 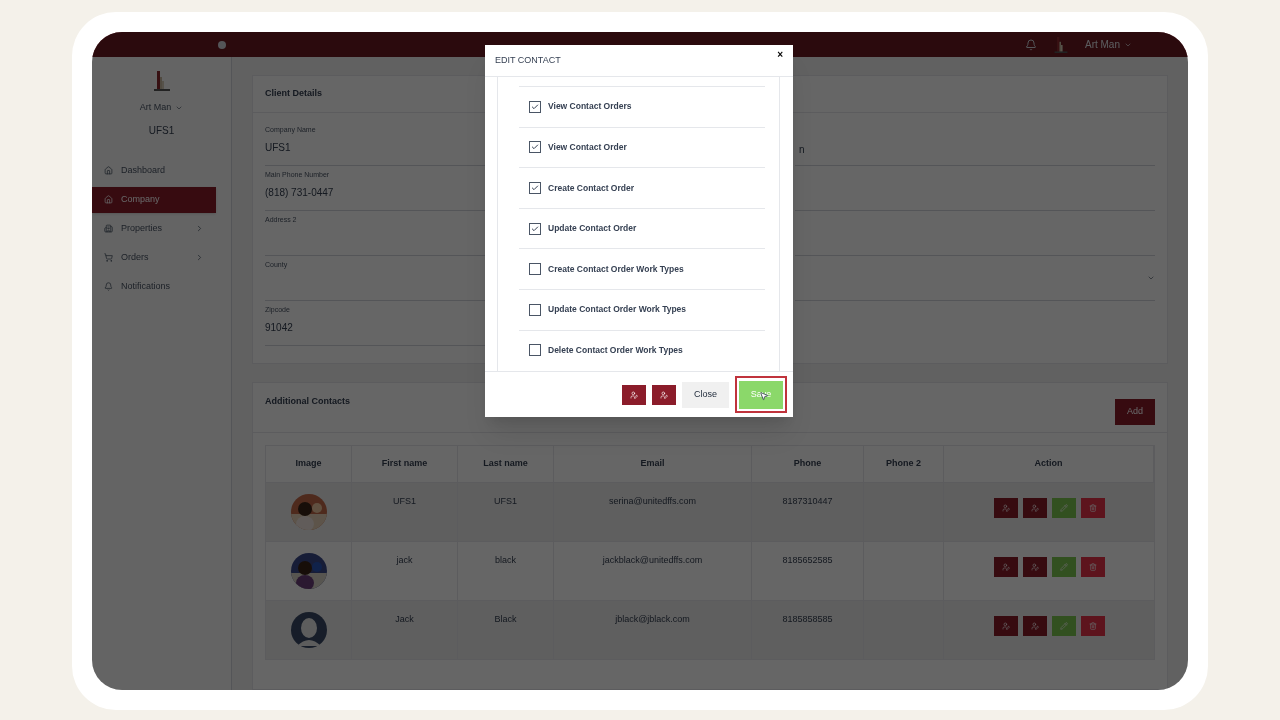 I want to click on table-cell: 8185858585, so click(x=808, y=630).